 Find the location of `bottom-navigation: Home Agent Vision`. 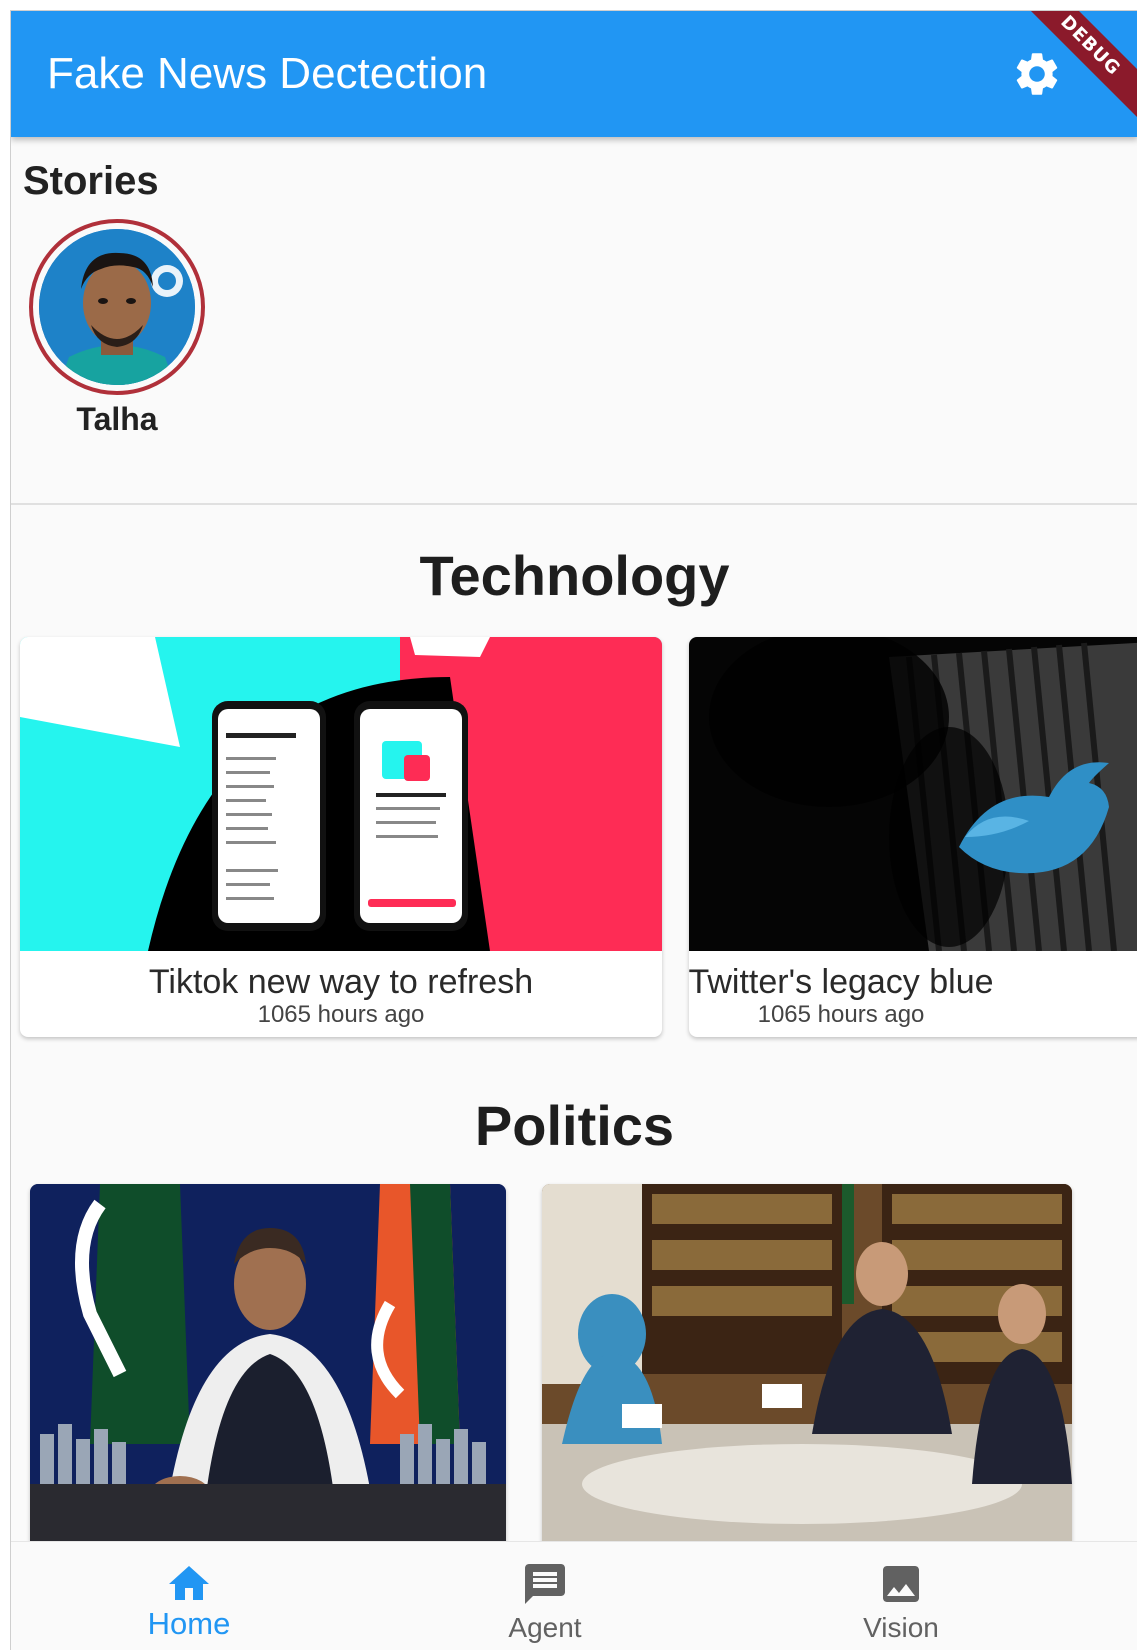

bottom-navigation: Home Agent Vision is located at coordinates (574, 1595).